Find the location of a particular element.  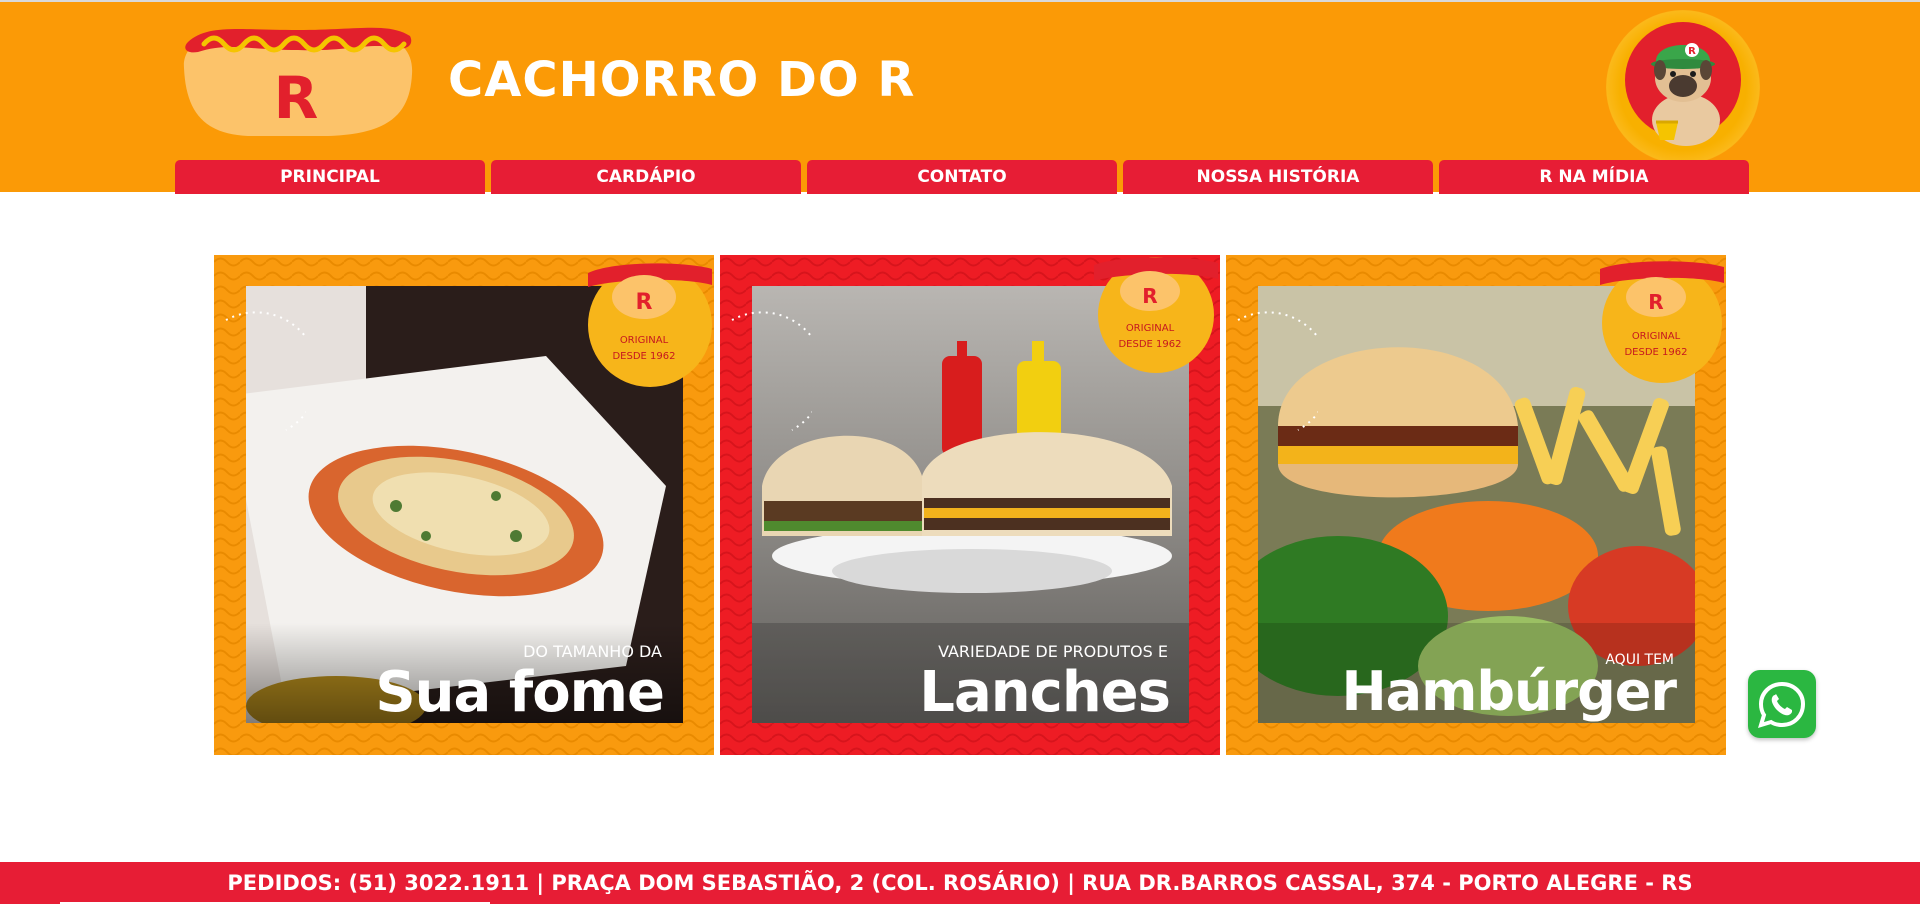

nav-item-contato: CONTATO is located at coordinates (962, 177).